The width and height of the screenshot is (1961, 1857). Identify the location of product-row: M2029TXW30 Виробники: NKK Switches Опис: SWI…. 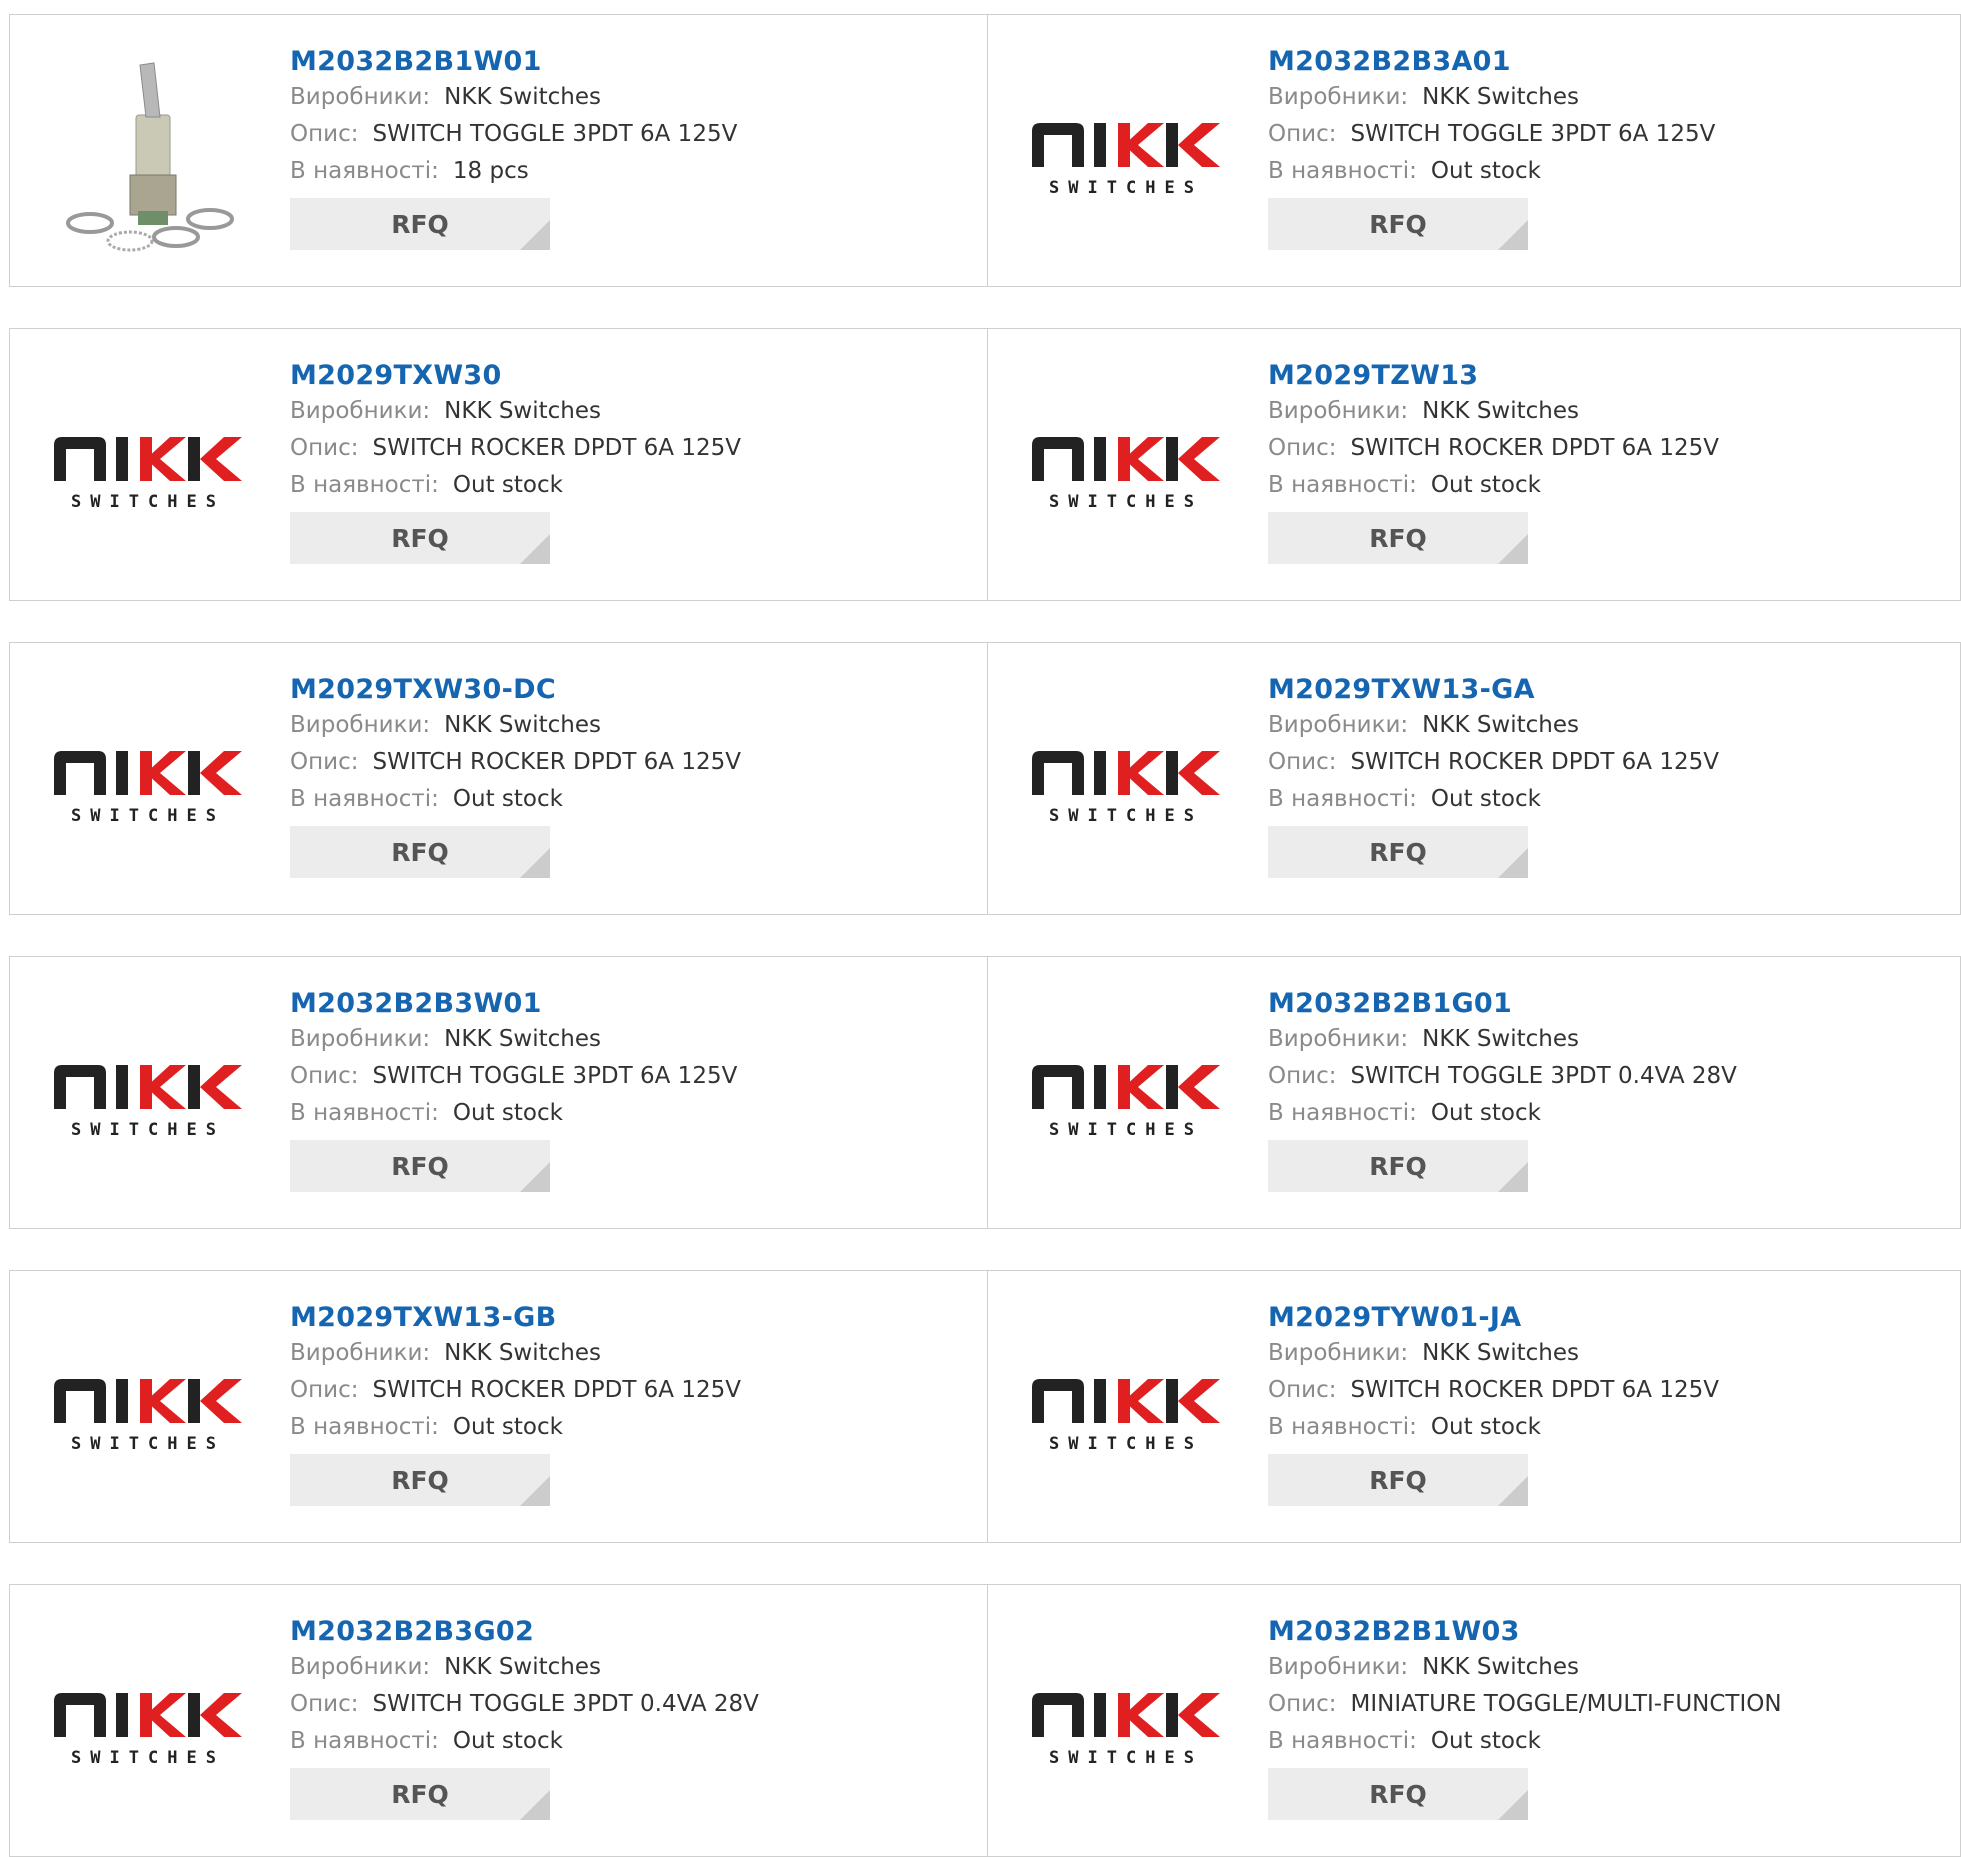
(985, 464).